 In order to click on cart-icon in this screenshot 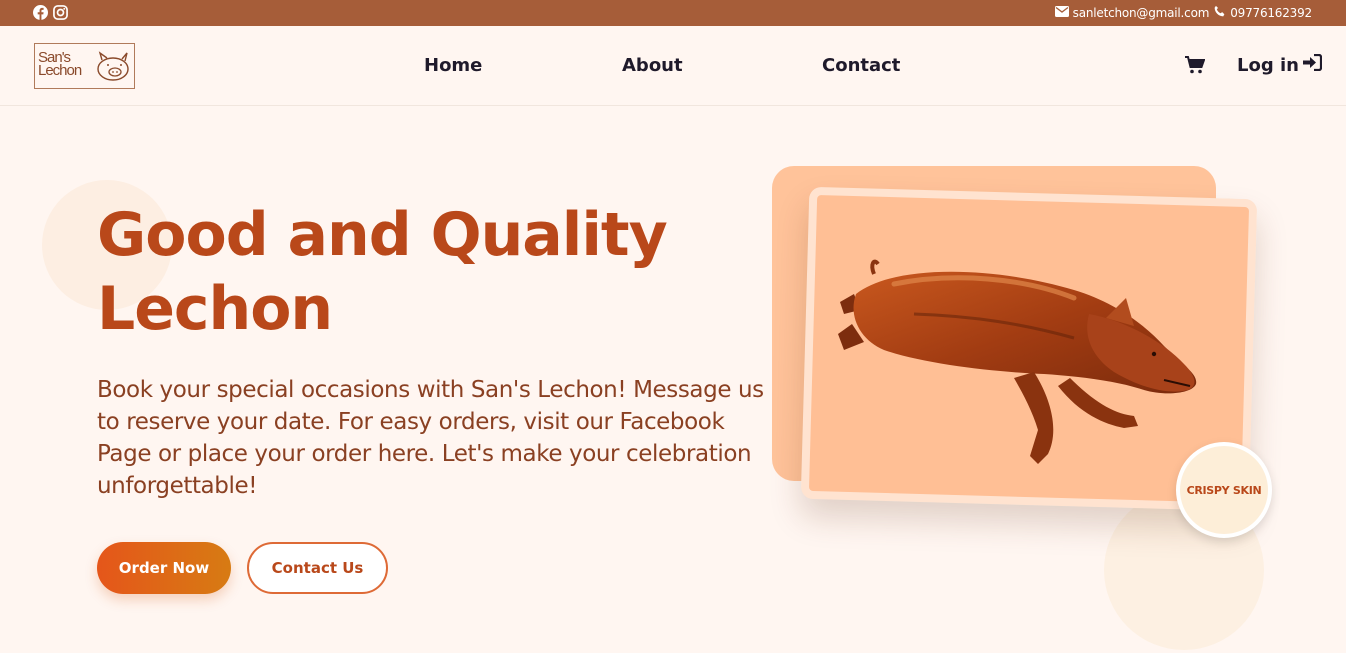, I will do `click(1195, 67)`.